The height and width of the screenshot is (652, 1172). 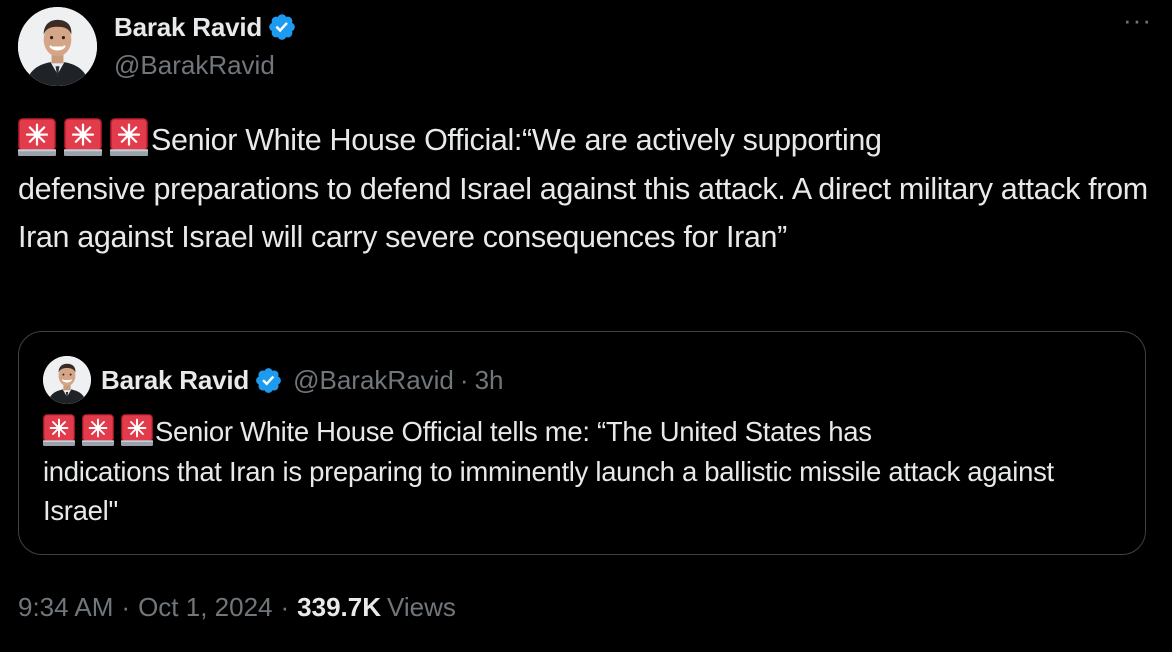 I want to click on author-name: Barak Ravid, so click(x=188, y=27).